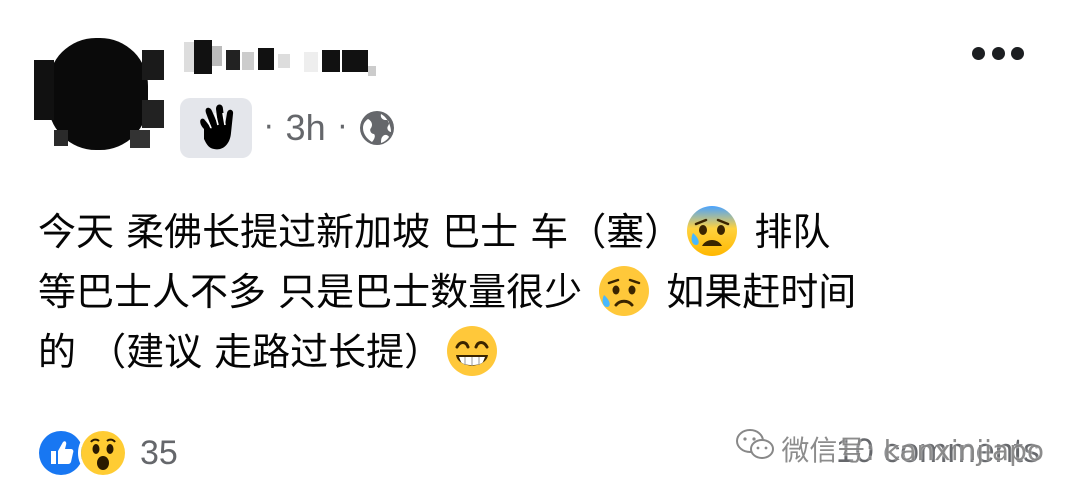 This screenshot has height=499, width=1080. What do you see at coordinates (360, 232) in the screenshot?
I see `post-text-segment: 今天 柔佛长提过新加坡 巴士 车（塞）` at bounding box center [360, 232].